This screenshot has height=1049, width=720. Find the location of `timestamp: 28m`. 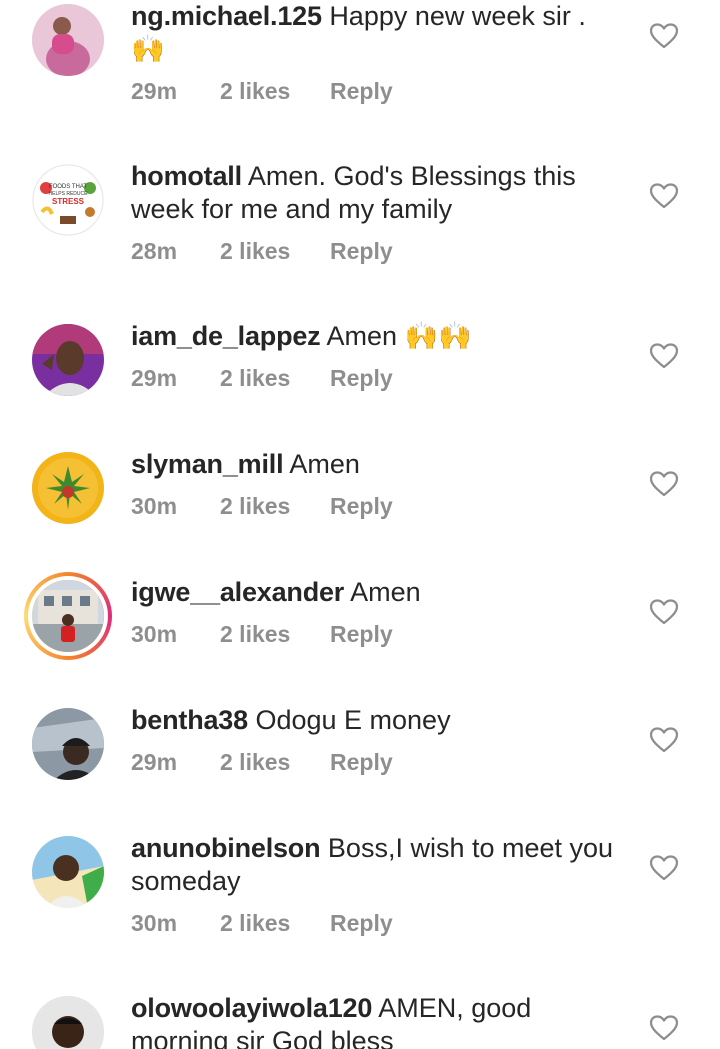

timestamp: 28m is located at coordinates (154, 251).